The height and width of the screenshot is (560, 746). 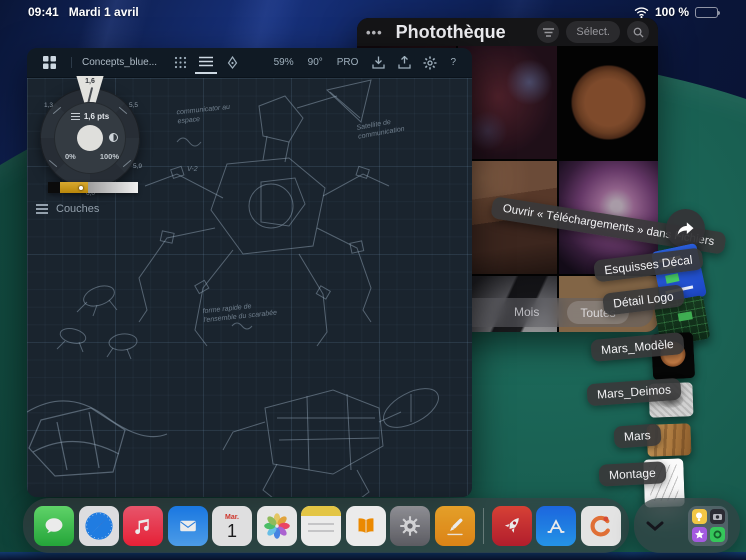 I want to click on stroke-size-value: 1,6 pts, so click(x=96, y=116).